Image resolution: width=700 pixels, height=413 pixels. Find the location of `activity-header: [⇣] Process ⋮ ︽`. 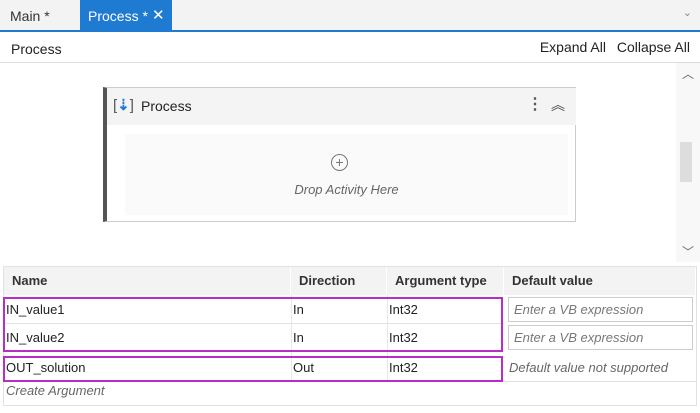

activity-header: [⇣] Process ⋮ ︽ is located at coordinates (341, 106).